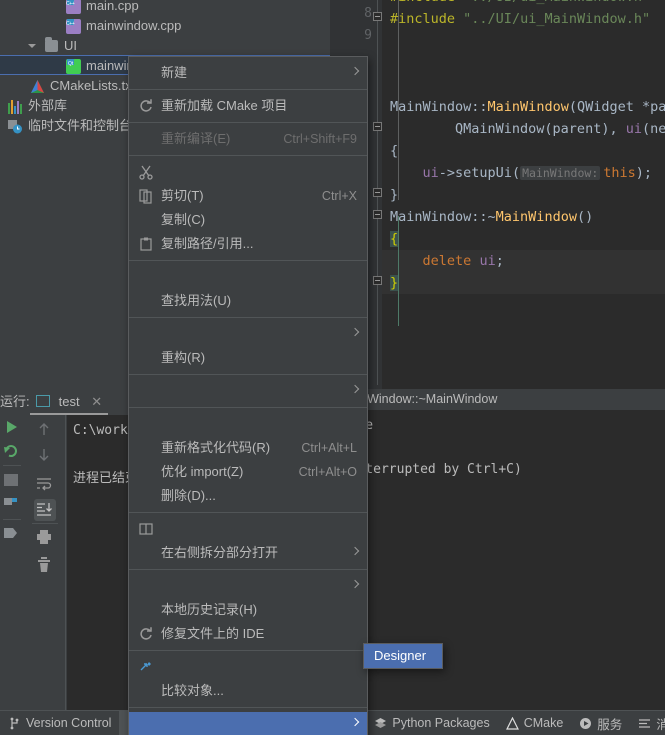 Image resolution: width=665 pixels, height=735 pixels. I want to click on menu-item-copy-path: 复制(C), so click(248, 220).